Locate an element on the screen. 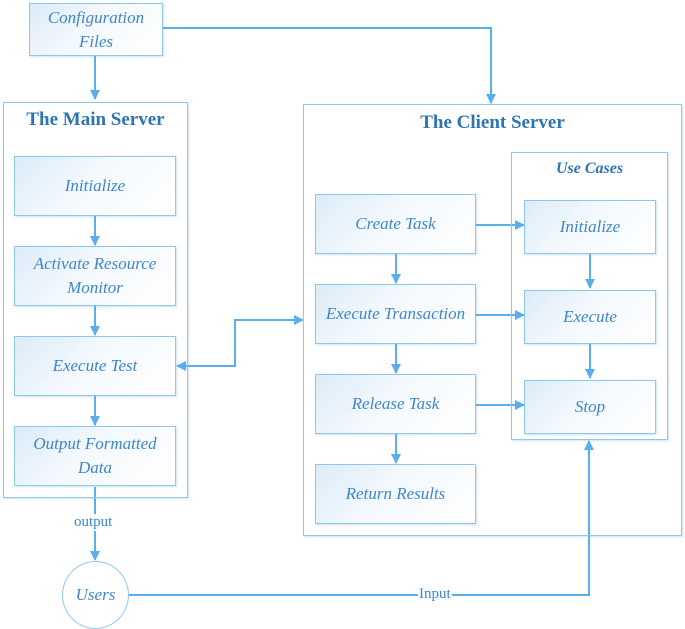 The image size is (685, 629). step-label: Stop is located at coordinates (590, 406).